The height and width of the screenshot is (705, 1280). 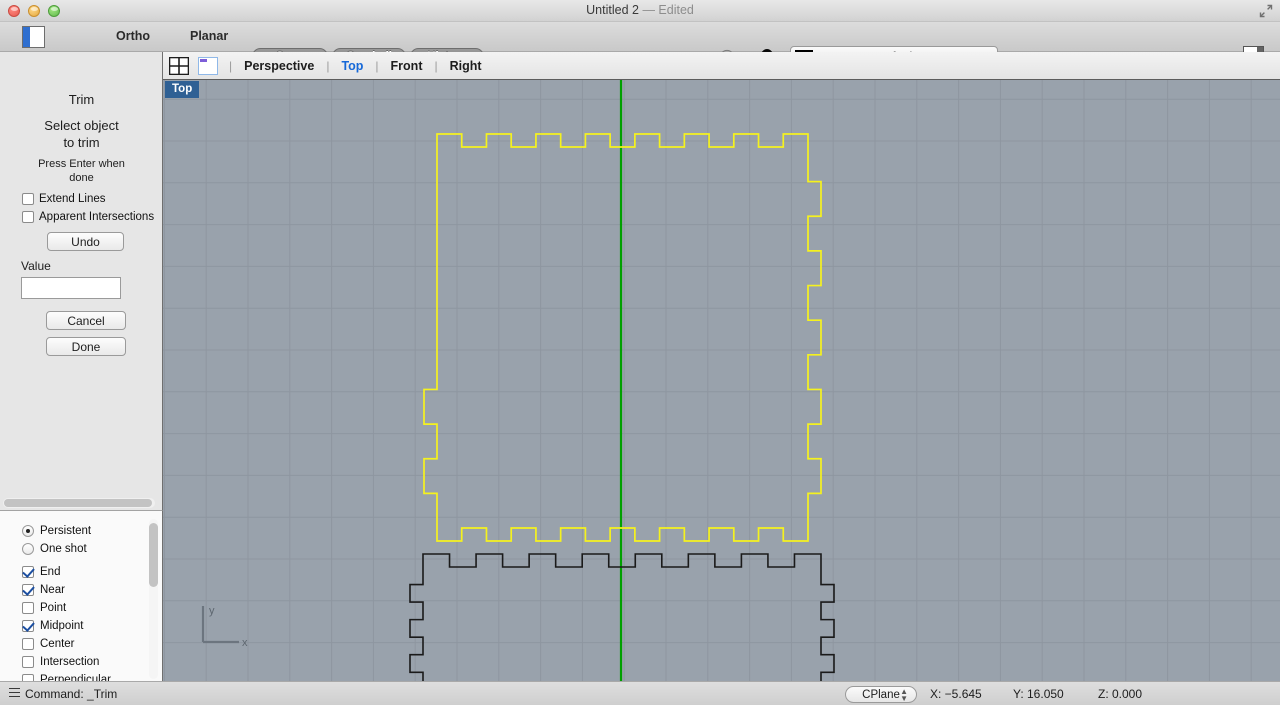 What do you see at coordinates (612, 10) in the screenshot?
I see `window-title-text: Untitled 2` at bounding box center [612, 10].